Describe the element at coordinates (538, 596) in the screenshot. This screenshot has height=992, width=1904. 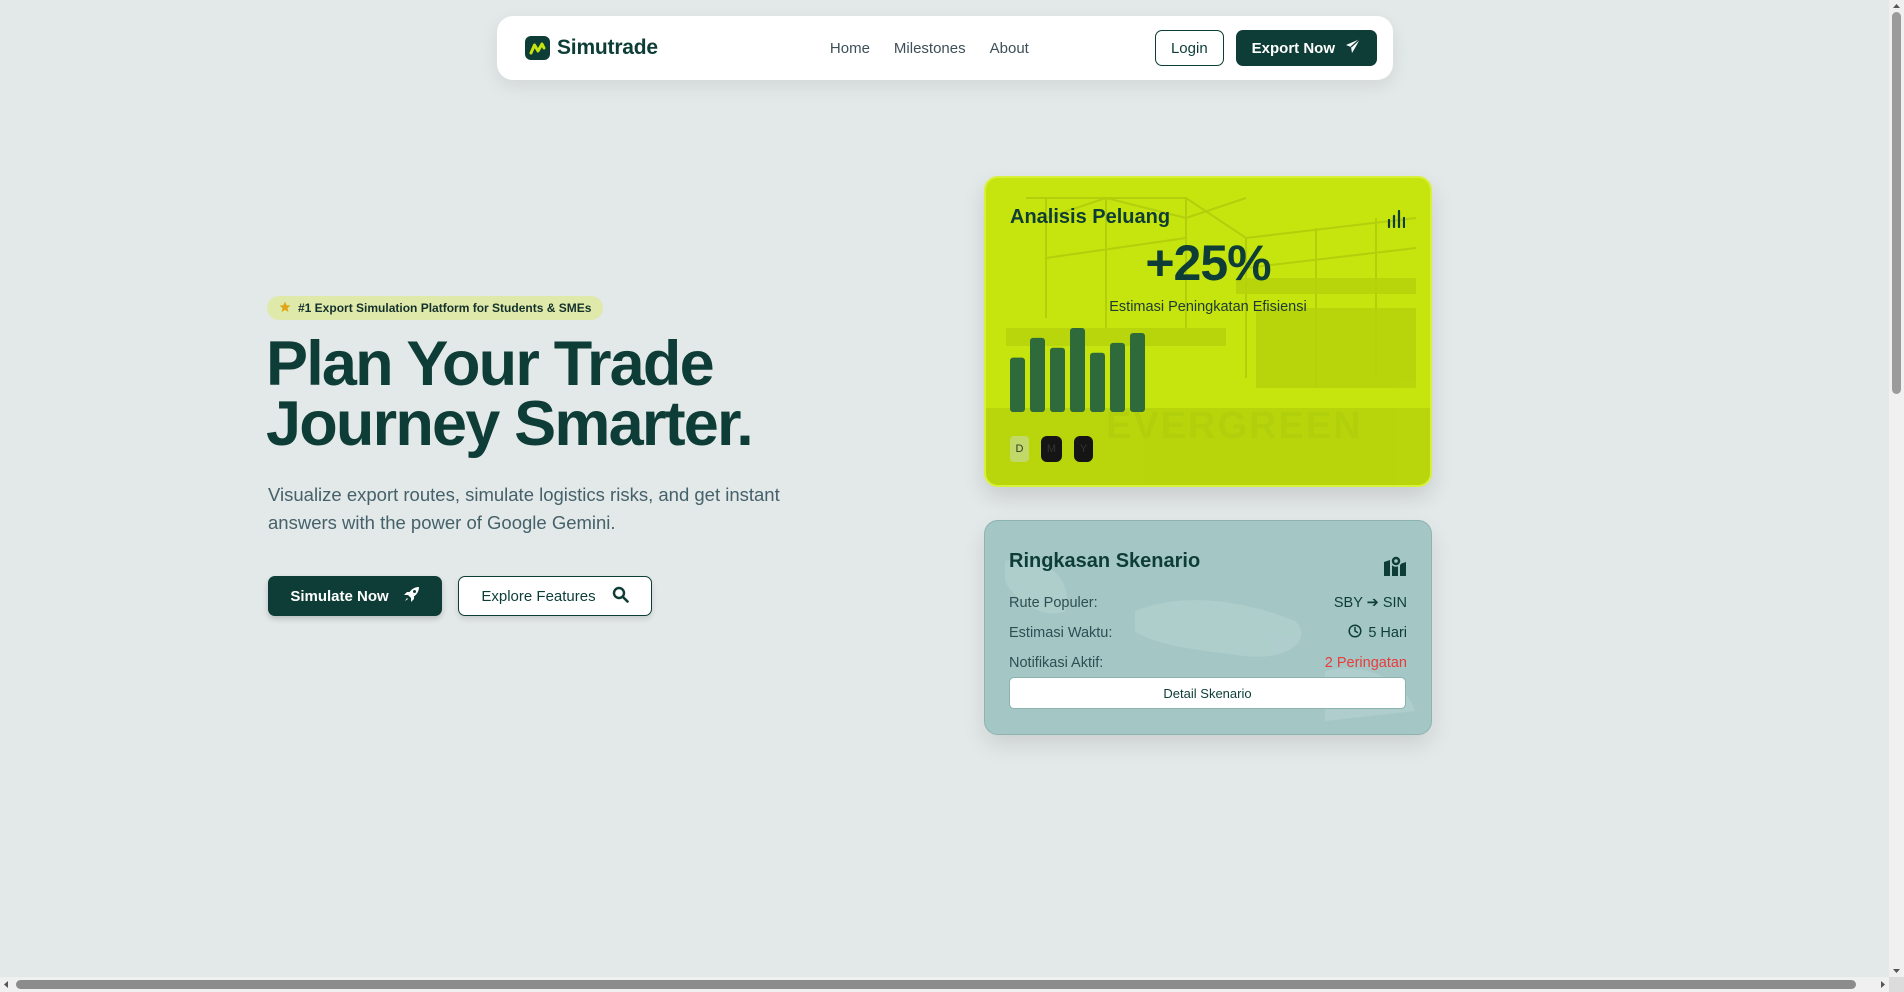
I see `explore-features-label: Explore Features` at that location.